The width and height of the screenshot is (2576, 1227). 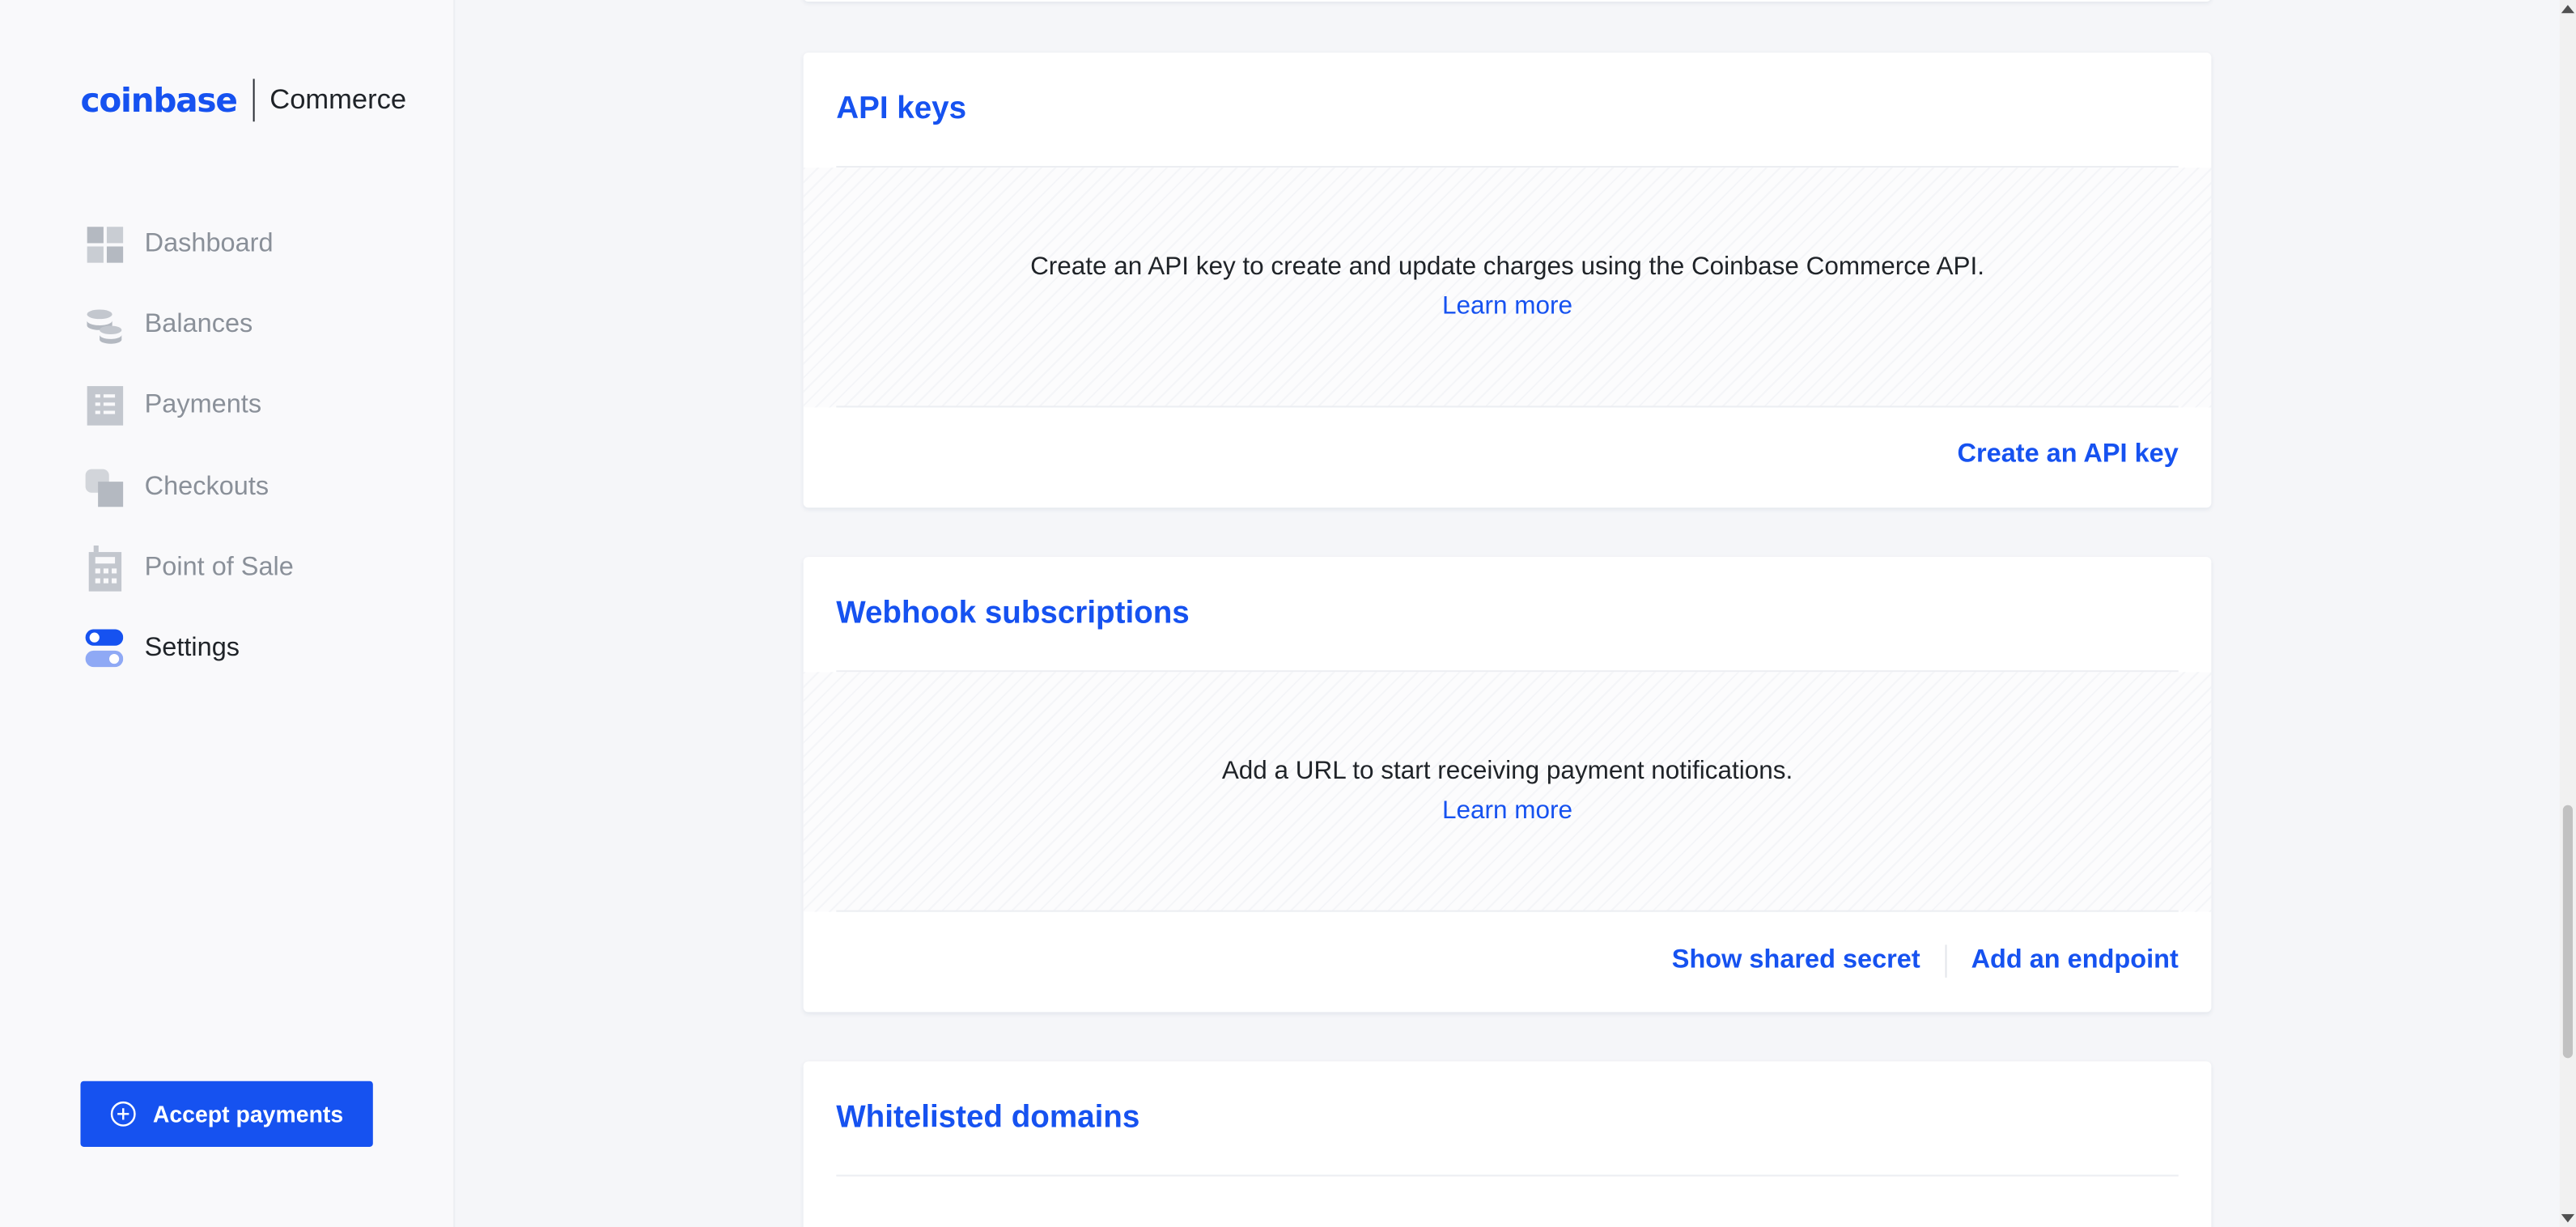 I want to click on dashboard-grid-icon, so click(x=105, y=244).